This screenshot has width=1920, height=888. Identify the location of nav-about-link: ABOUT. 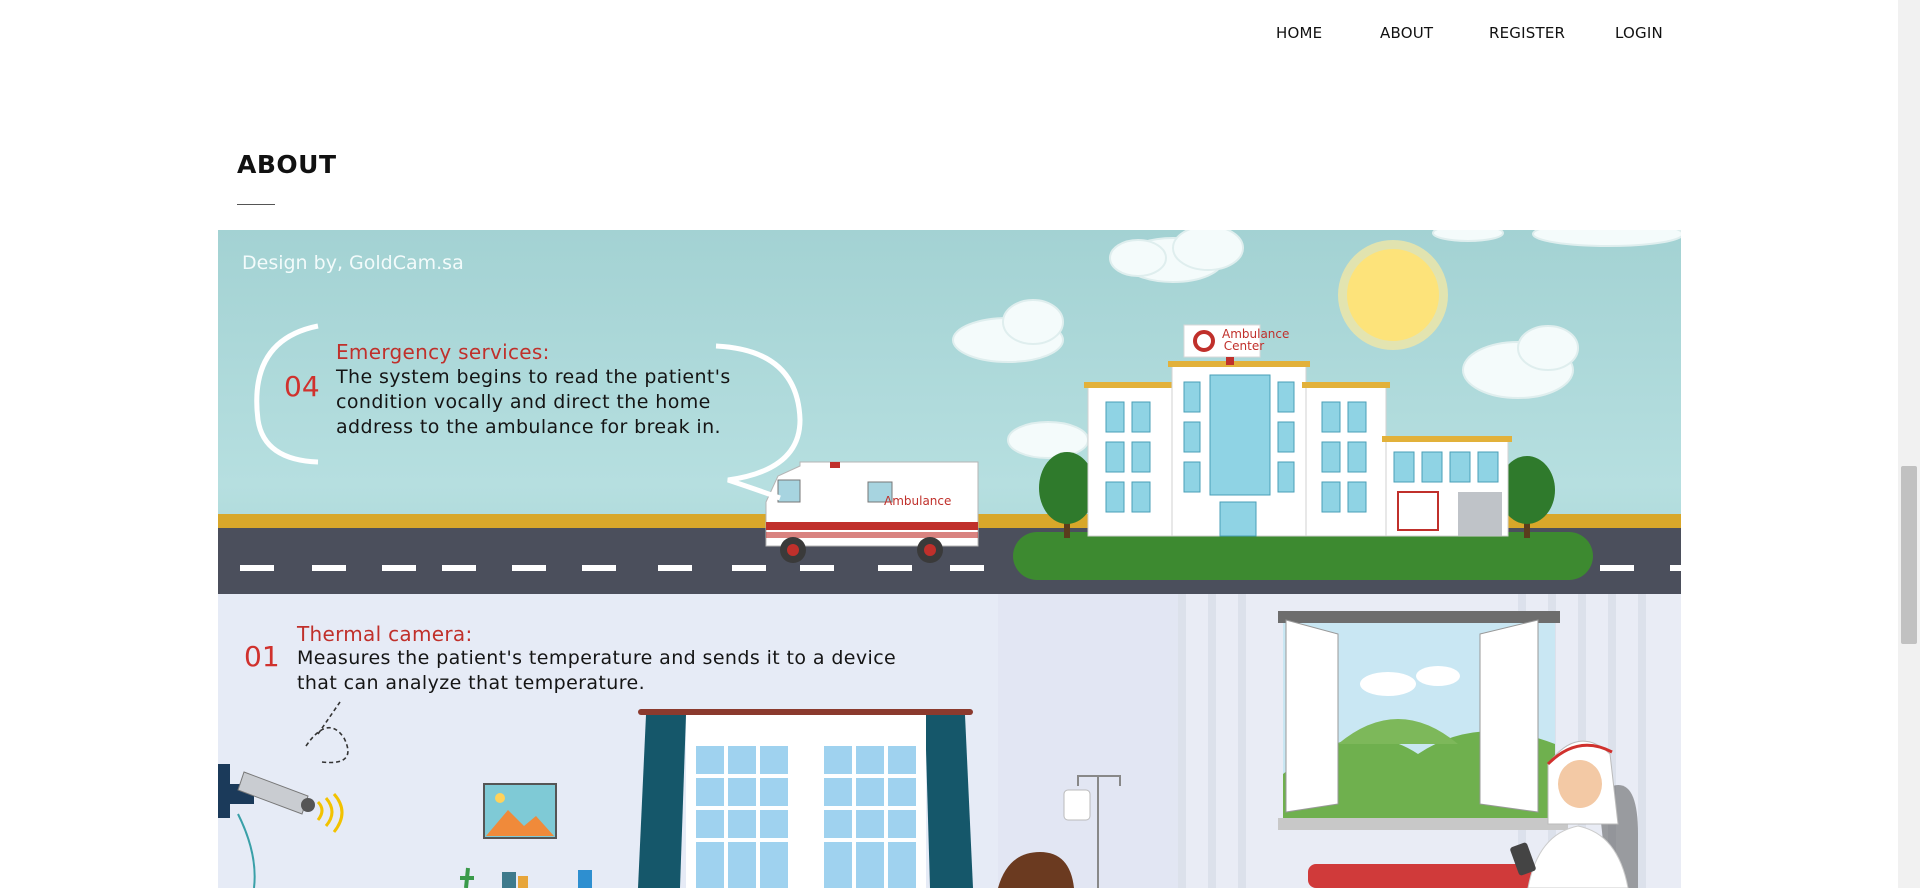
(1406, 33).